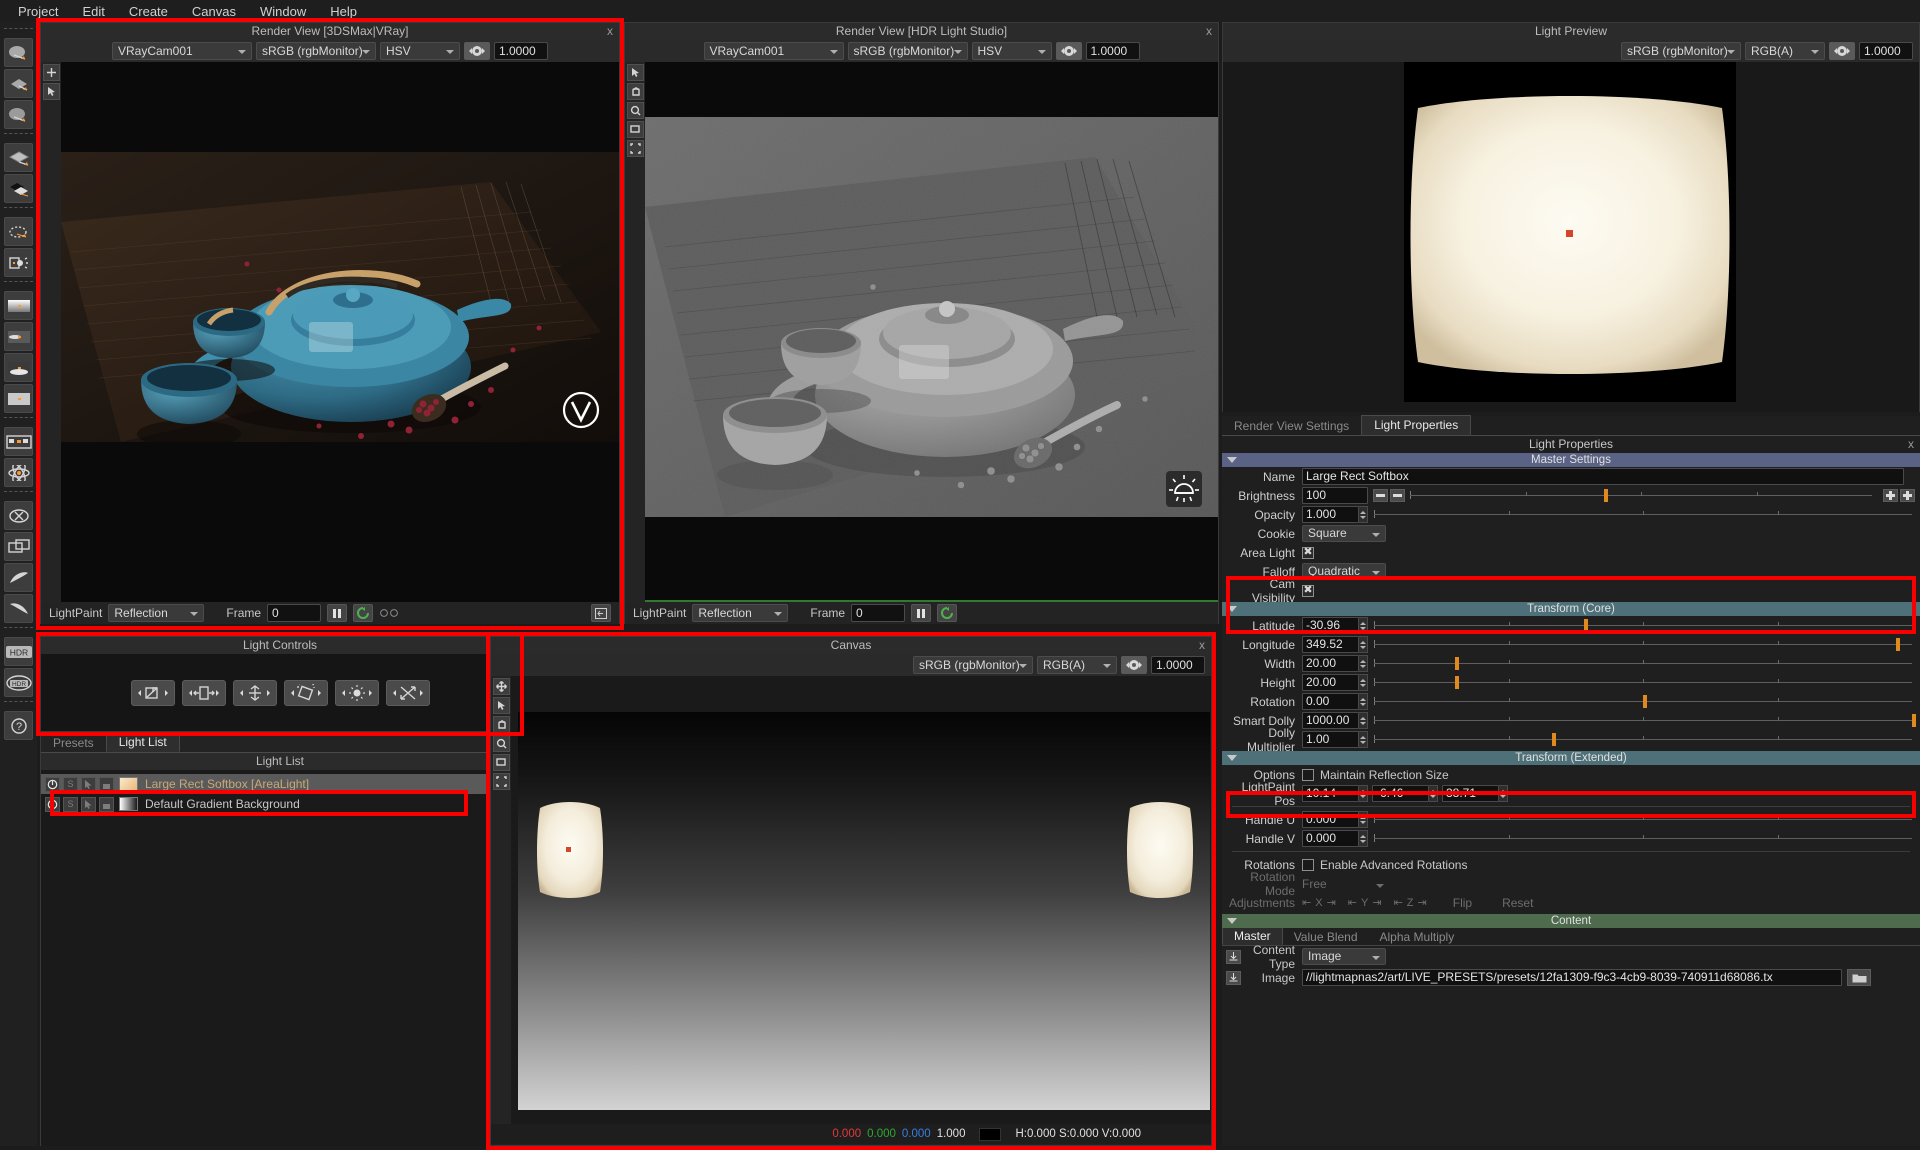  I want to click on content-type-select: Image, so click(1344, 956).